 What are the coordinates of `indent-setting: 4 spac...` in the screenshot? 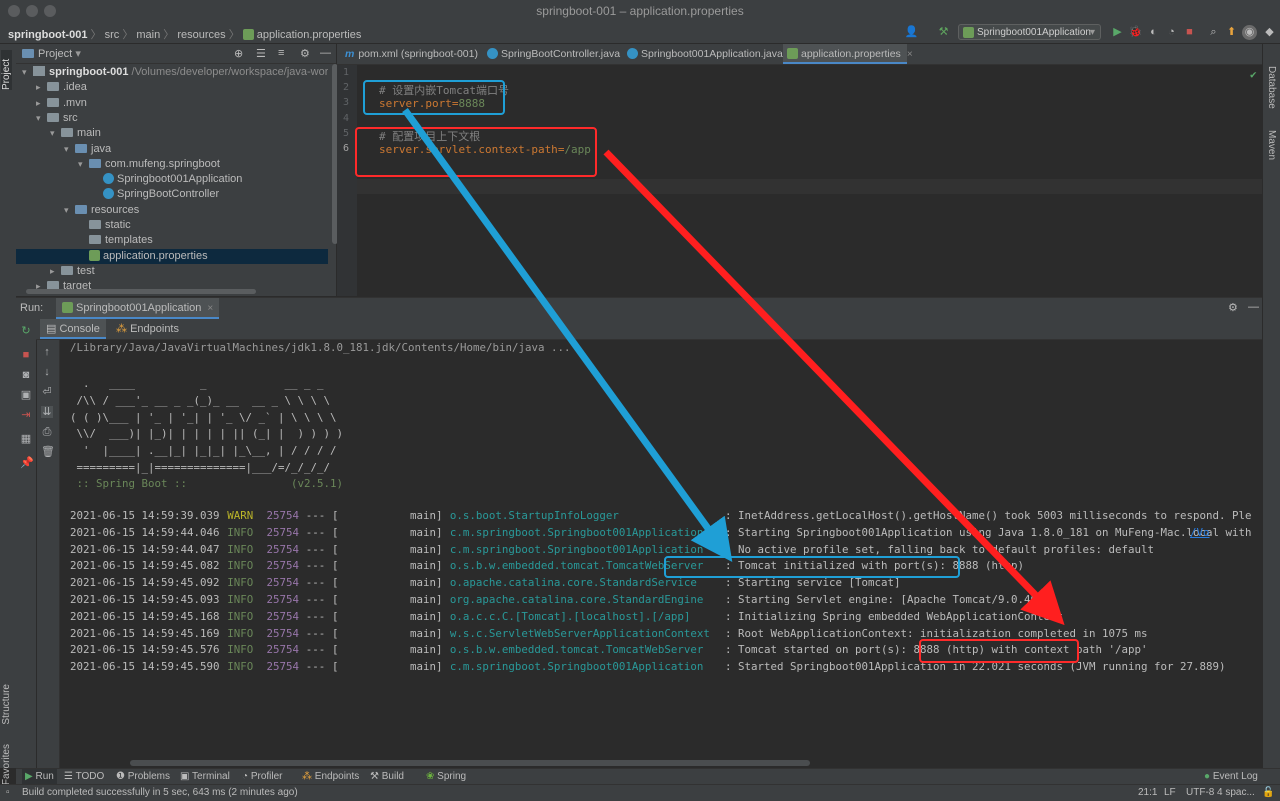 It's located at (1236, 792).